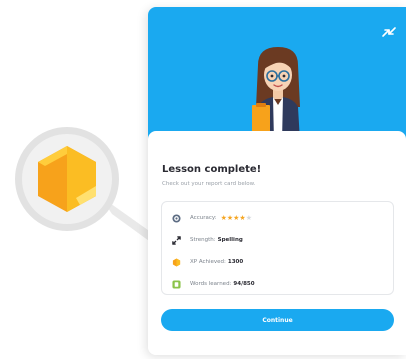 The height and width of the screenshot is (359, 406). I want to click on xp-label: XP Achieved:, so click(208, 262).